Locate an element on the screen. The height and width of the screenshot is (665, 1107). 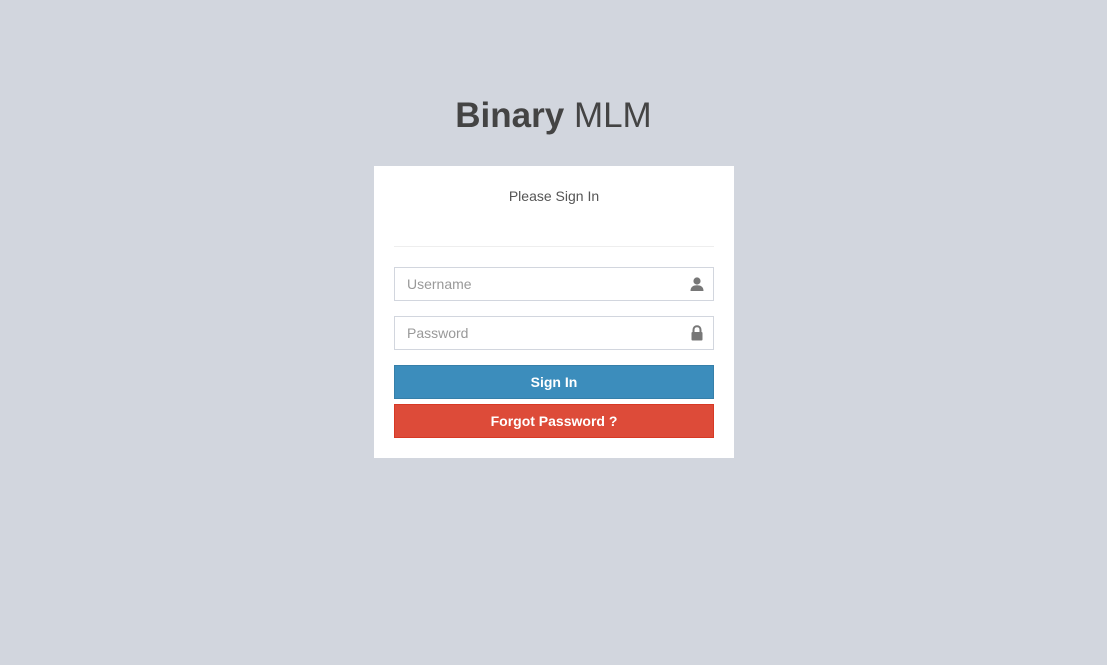
user-icon is located at coordinates (697, 284).